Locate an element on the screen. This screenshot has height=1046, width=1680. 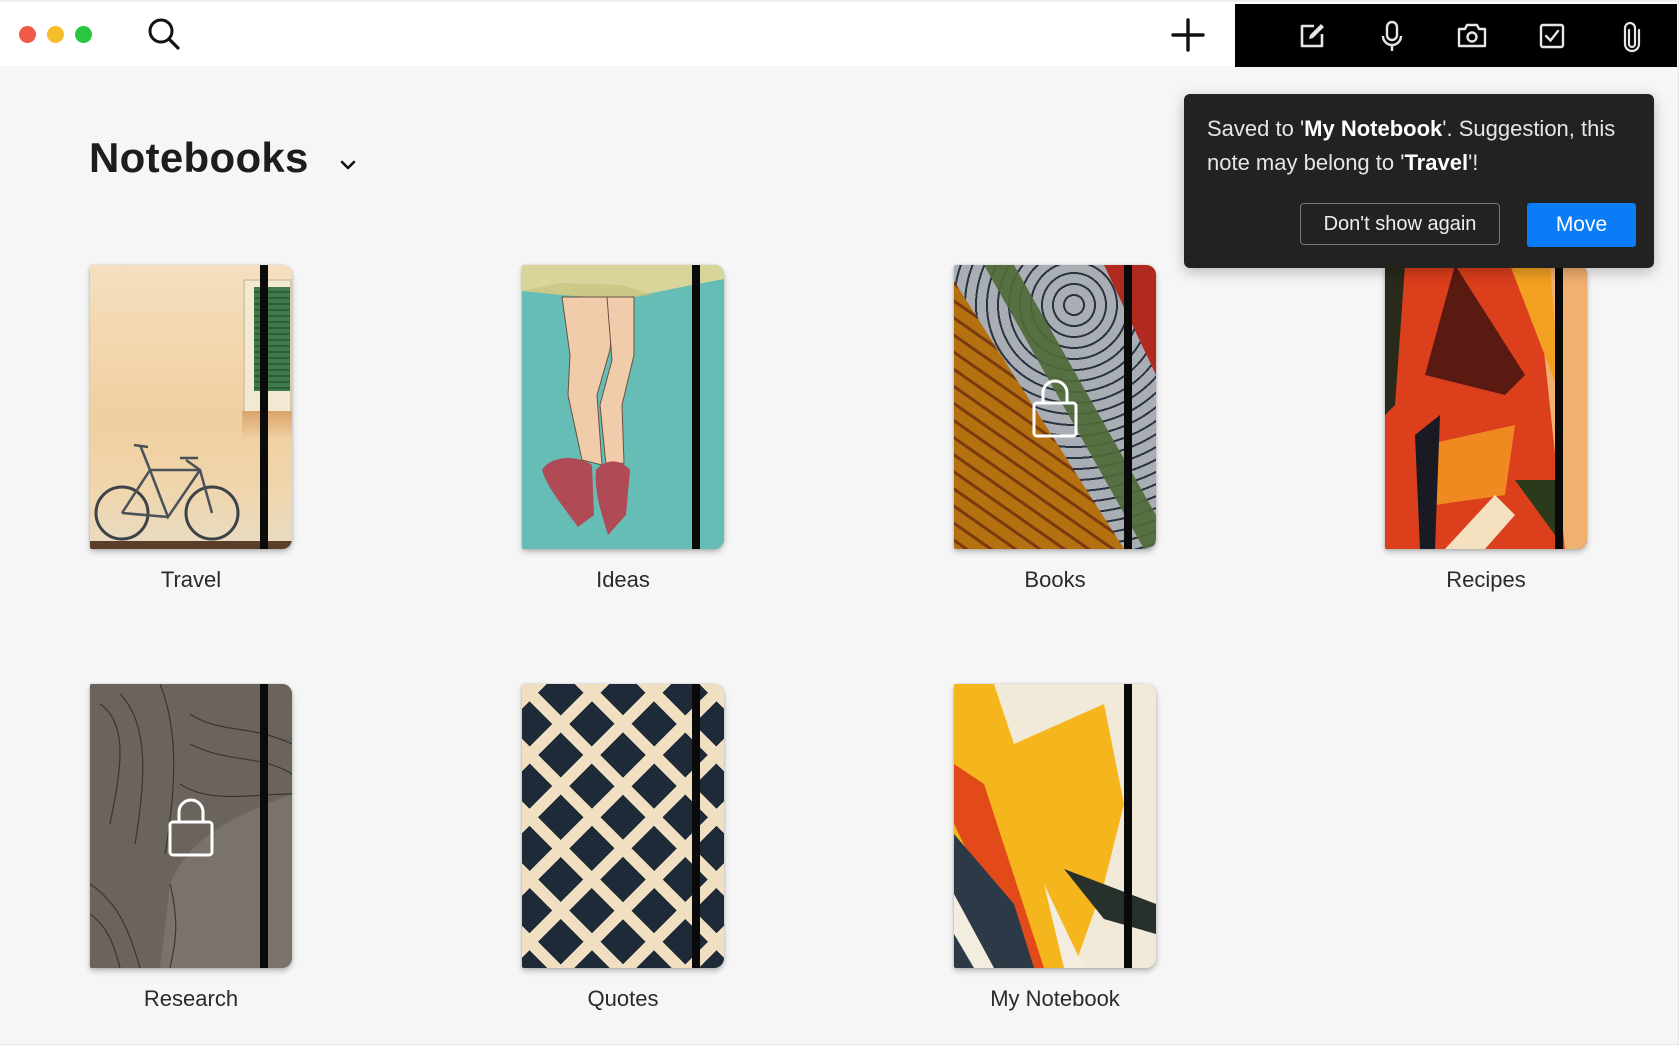
close-window-button is located at coordinates (27, 34).